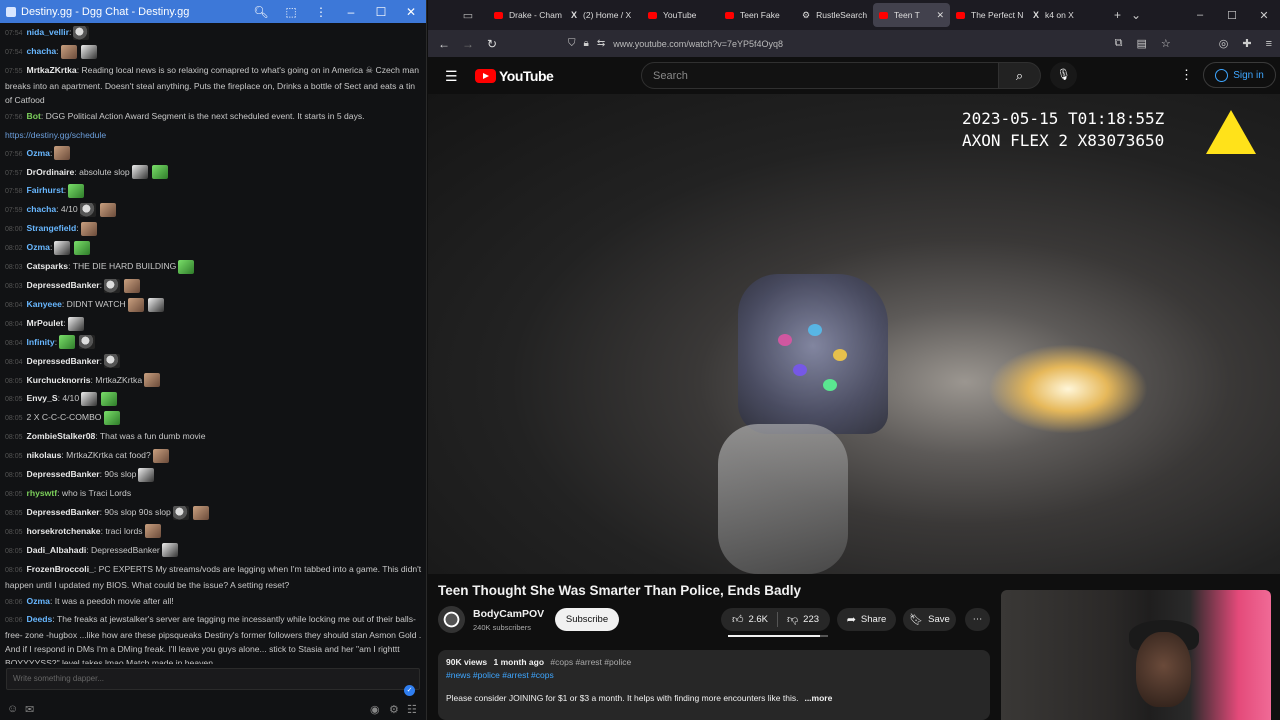 This screenshot has width=1280, height=720. What do you see at coordinates (42, 398) in the screenshot?
I see `chat-username: Envy_S` at bounding box center [42, 398].